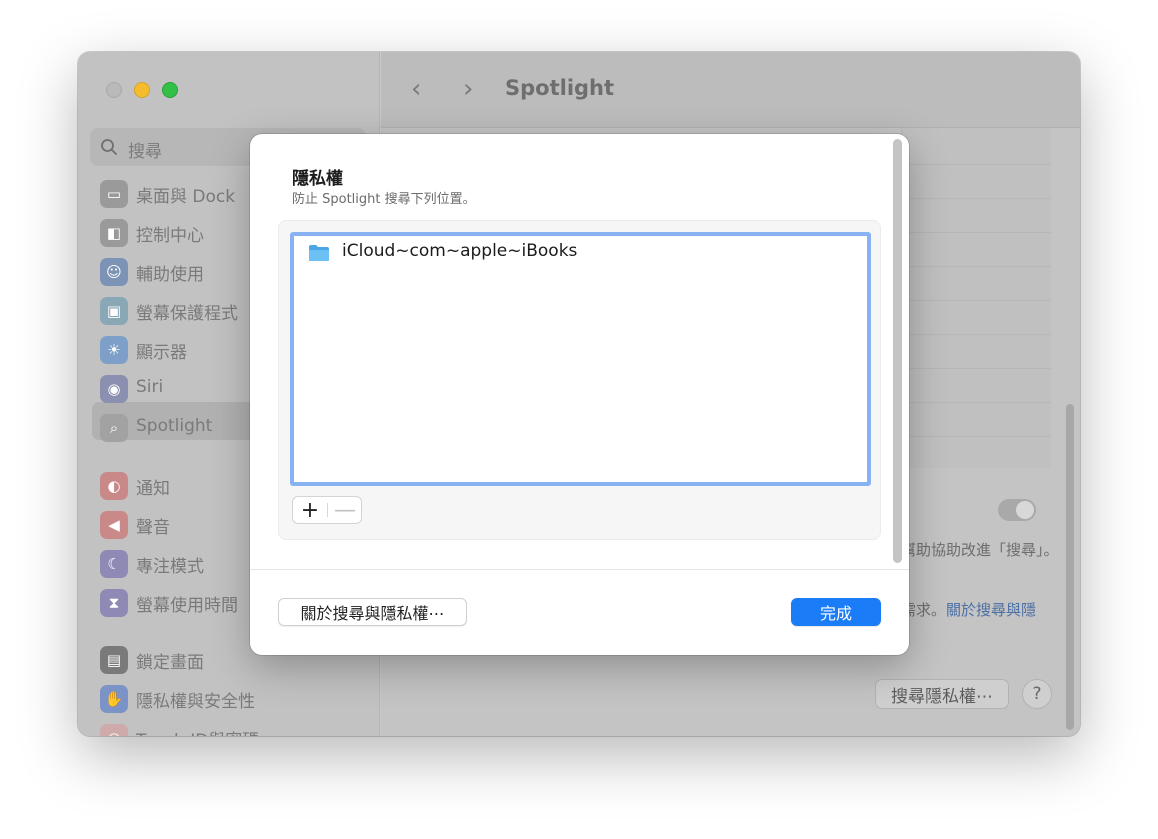 The height and width of the screenshot is (839, 1158). What do you see at coordinates (317, 179) in the screenshot?
I see `sheet-title: 隱私權` at bounding box center [317, 179].